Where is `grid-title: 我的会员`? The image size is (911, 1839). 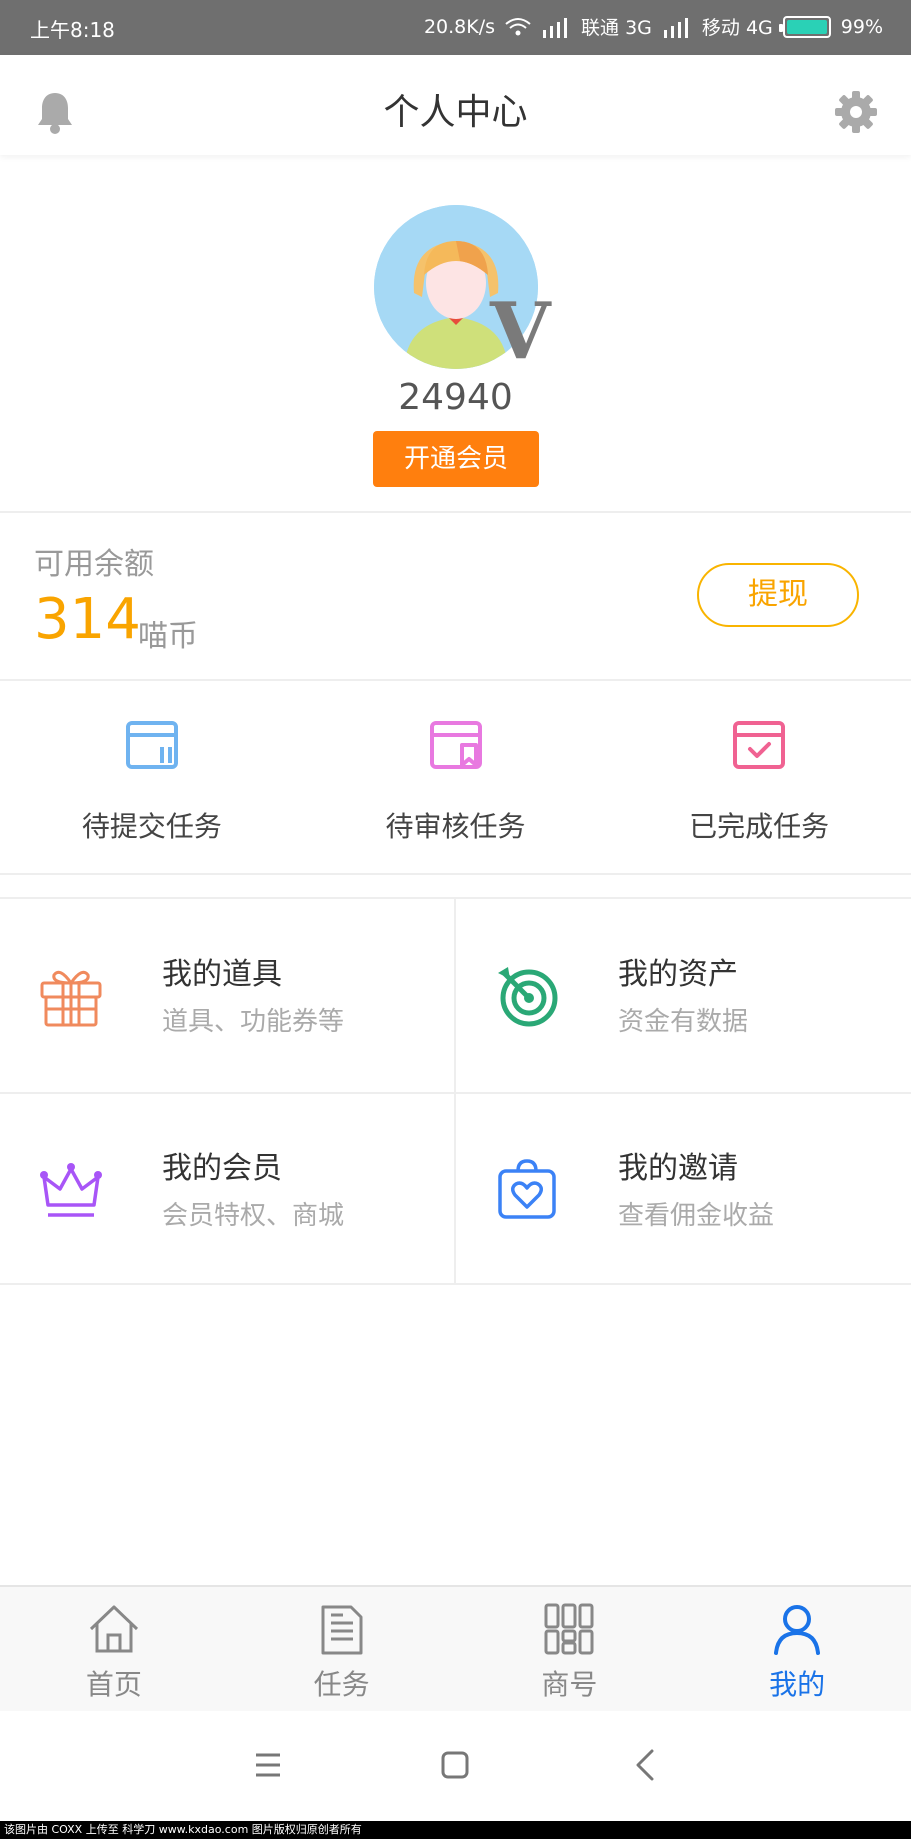 grid-title: 我的会员 is located at coordinates (222, 1168).